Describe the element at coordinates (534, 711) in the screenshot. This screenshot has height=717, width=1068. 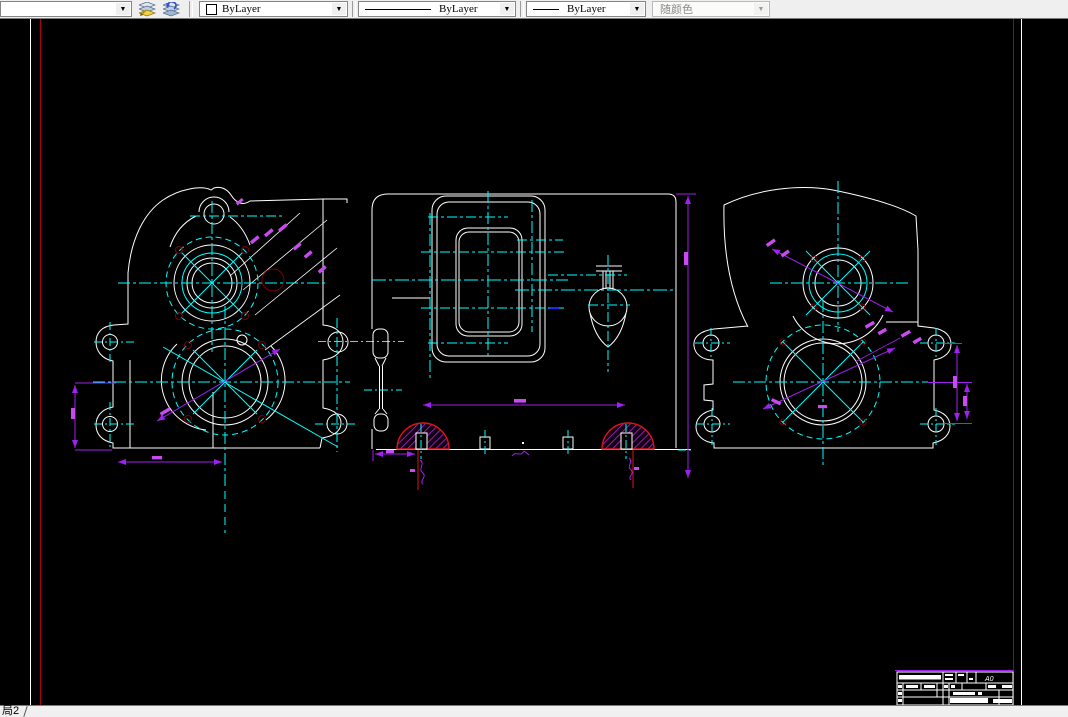
I see `layout-tab-bar: 局2` at that location.